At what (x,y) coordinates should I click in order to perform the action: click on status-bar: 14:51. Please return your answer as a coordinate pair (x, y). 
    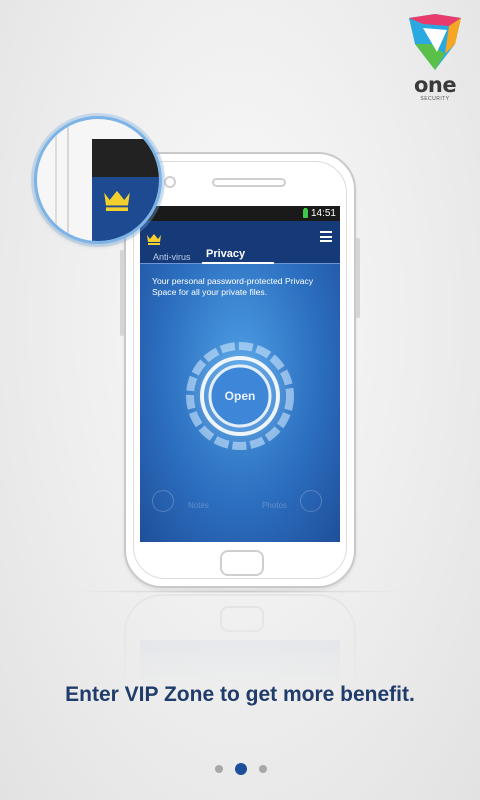
    Looking at the image, I should click on (240, 213).